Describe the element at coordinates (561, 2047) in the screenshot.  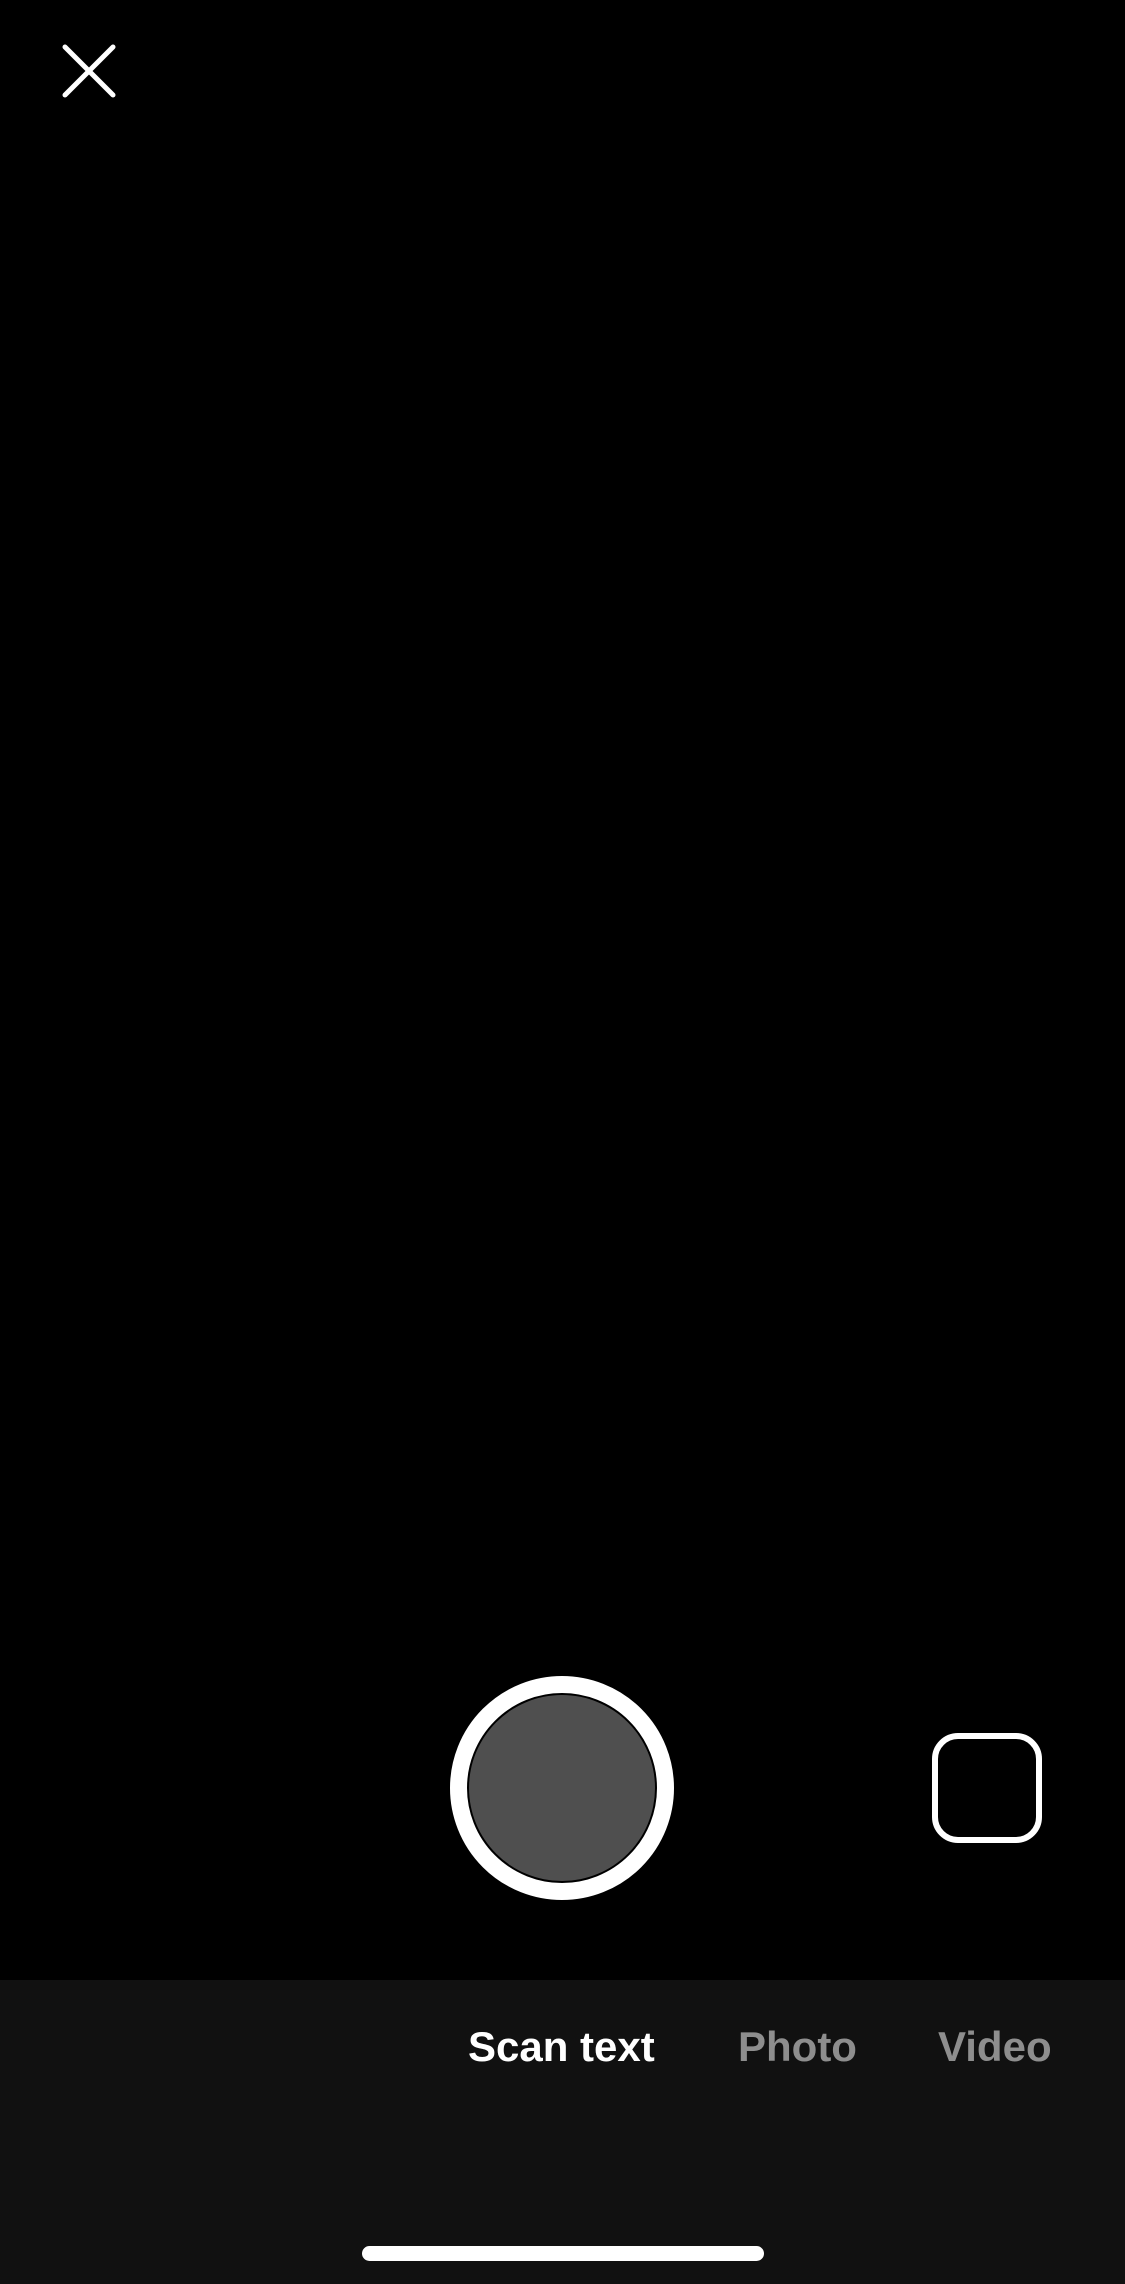
I see `mode-scan-text: Scan text` at that location.